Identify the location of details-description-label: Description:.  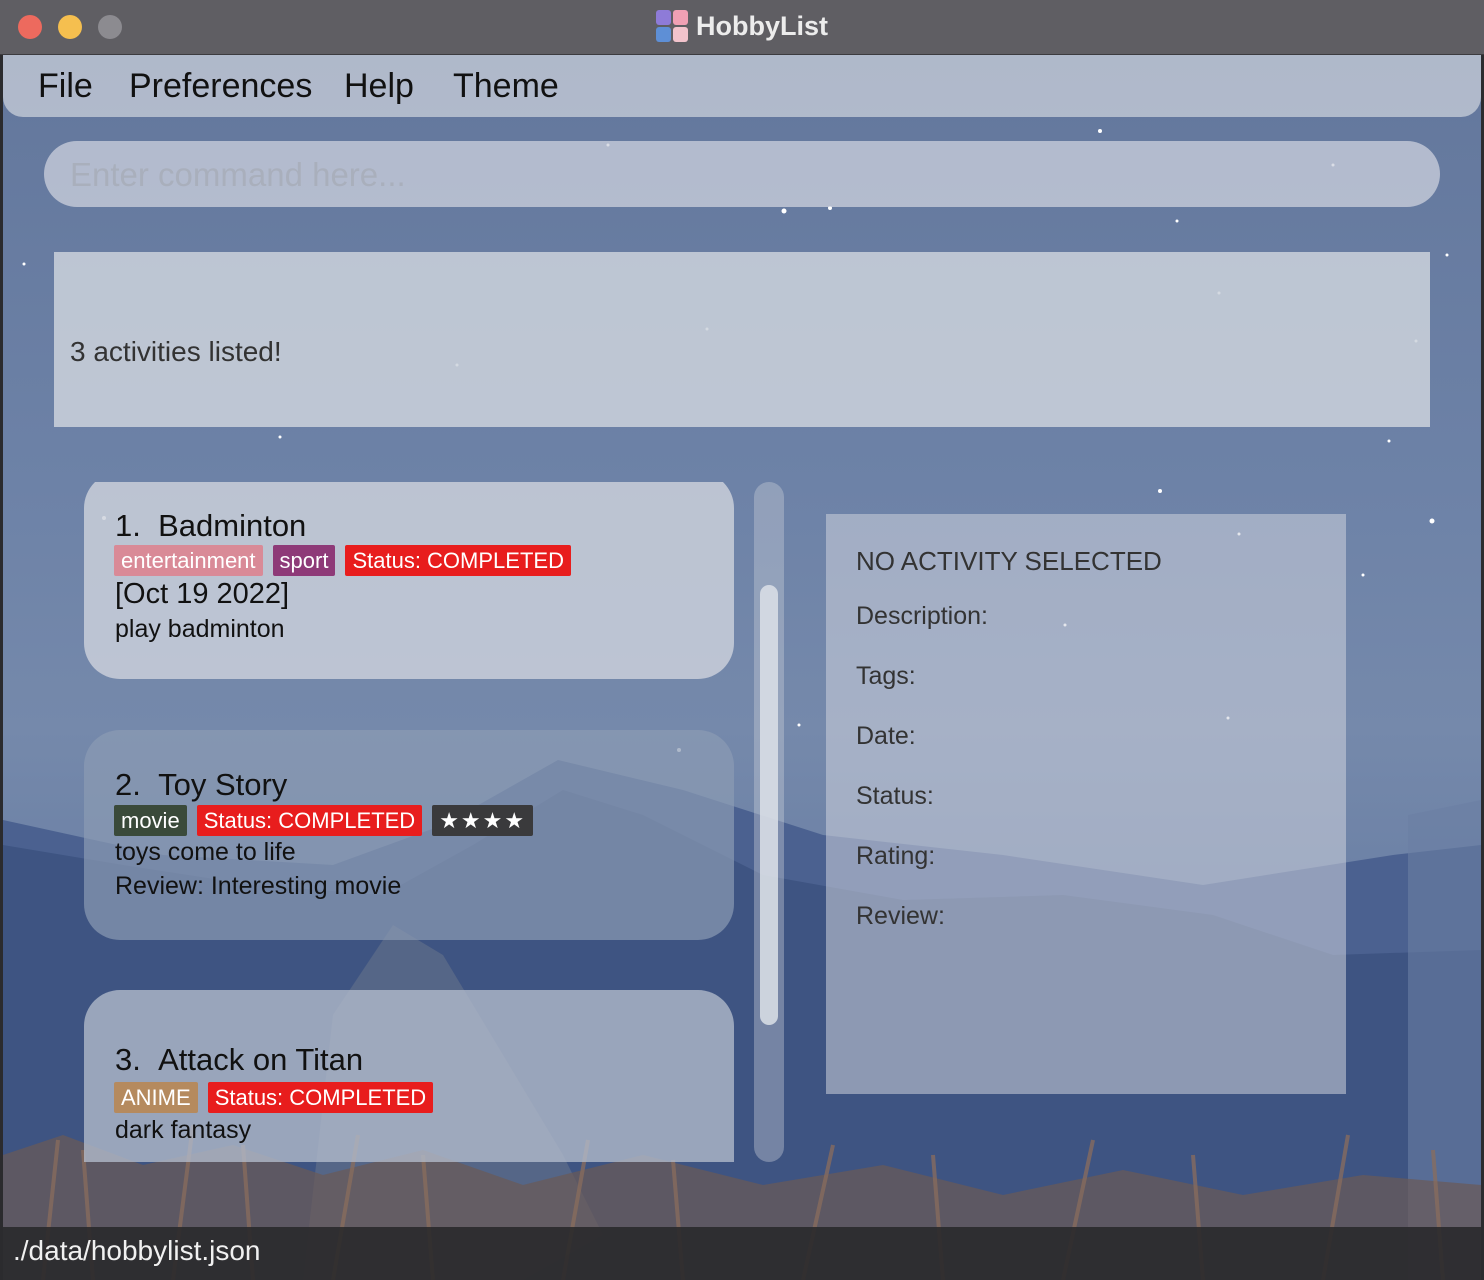
(922, 616).